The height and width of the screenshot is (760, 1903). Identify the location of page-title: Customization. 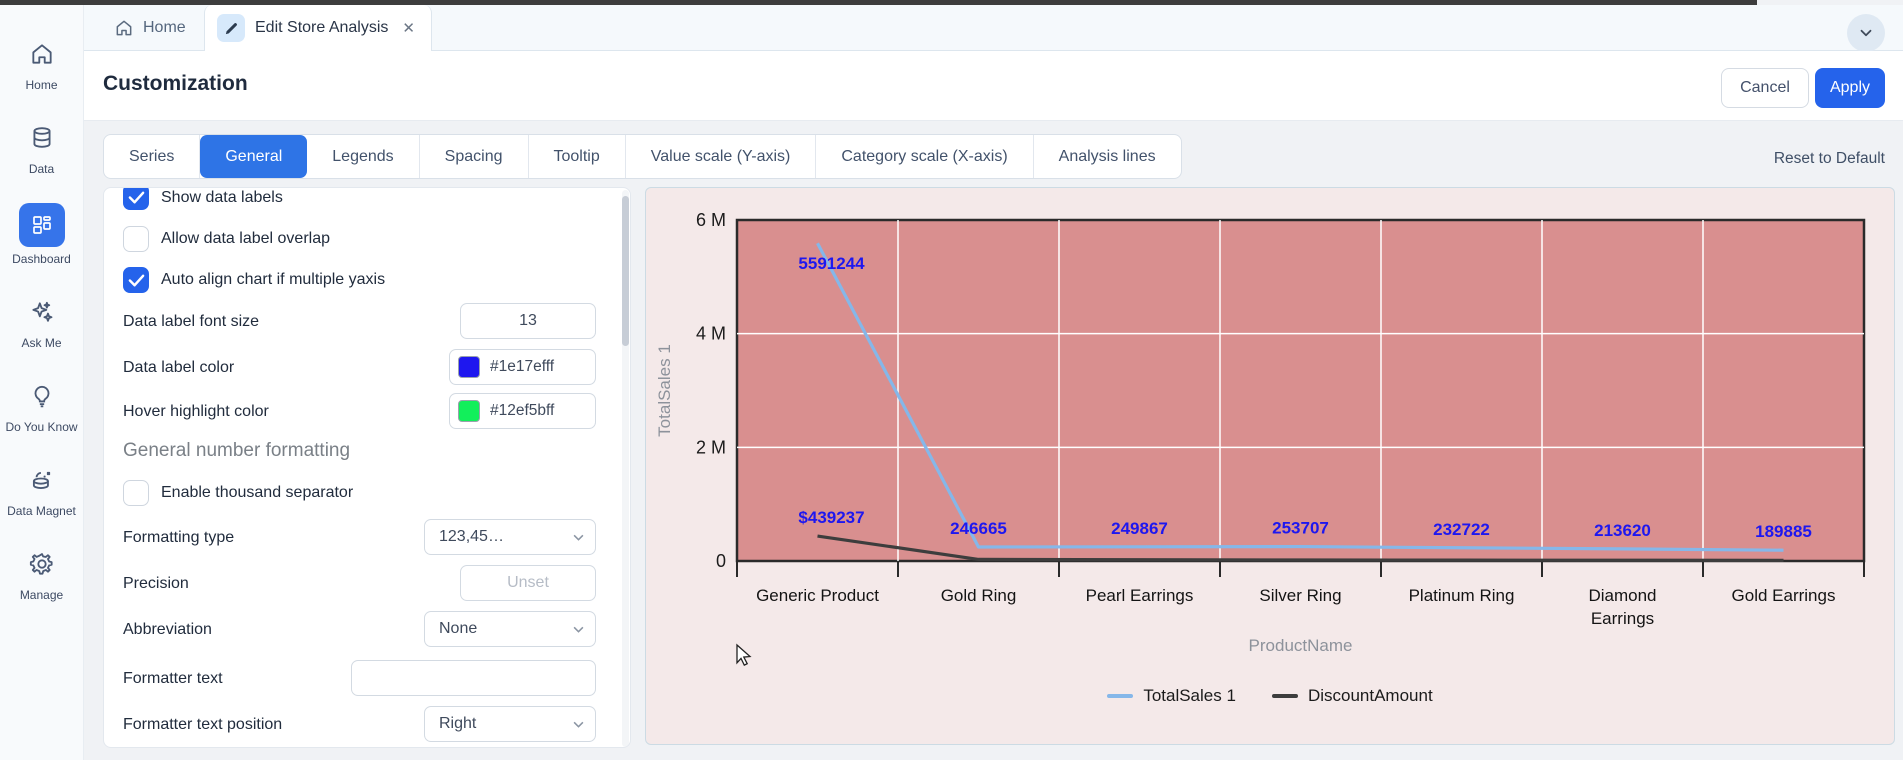
(175, 83).